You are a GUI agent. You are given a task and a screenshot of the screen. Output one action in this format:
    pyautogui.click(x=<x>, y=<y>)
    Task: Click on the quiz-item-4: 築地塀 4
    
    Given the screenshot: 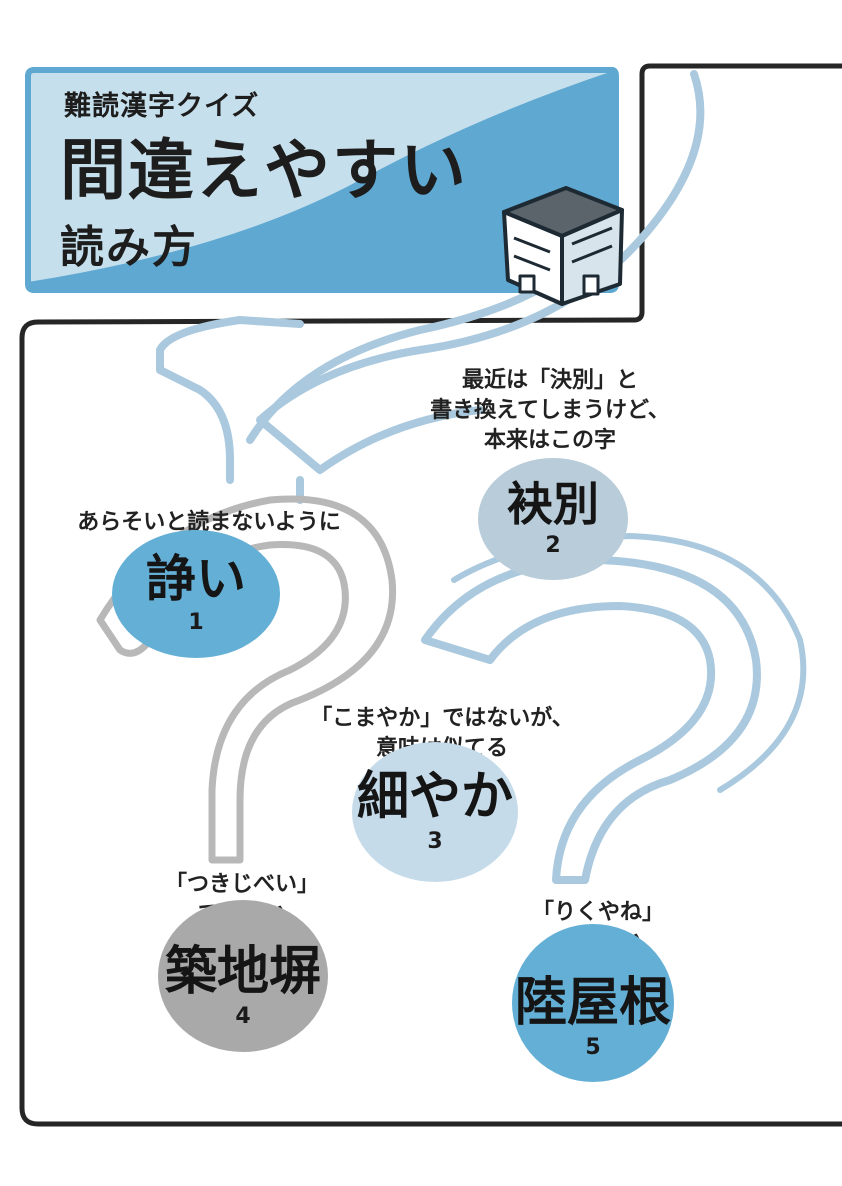 What is the action you would take?
    pyautogui.click(x=243, y=976)
    